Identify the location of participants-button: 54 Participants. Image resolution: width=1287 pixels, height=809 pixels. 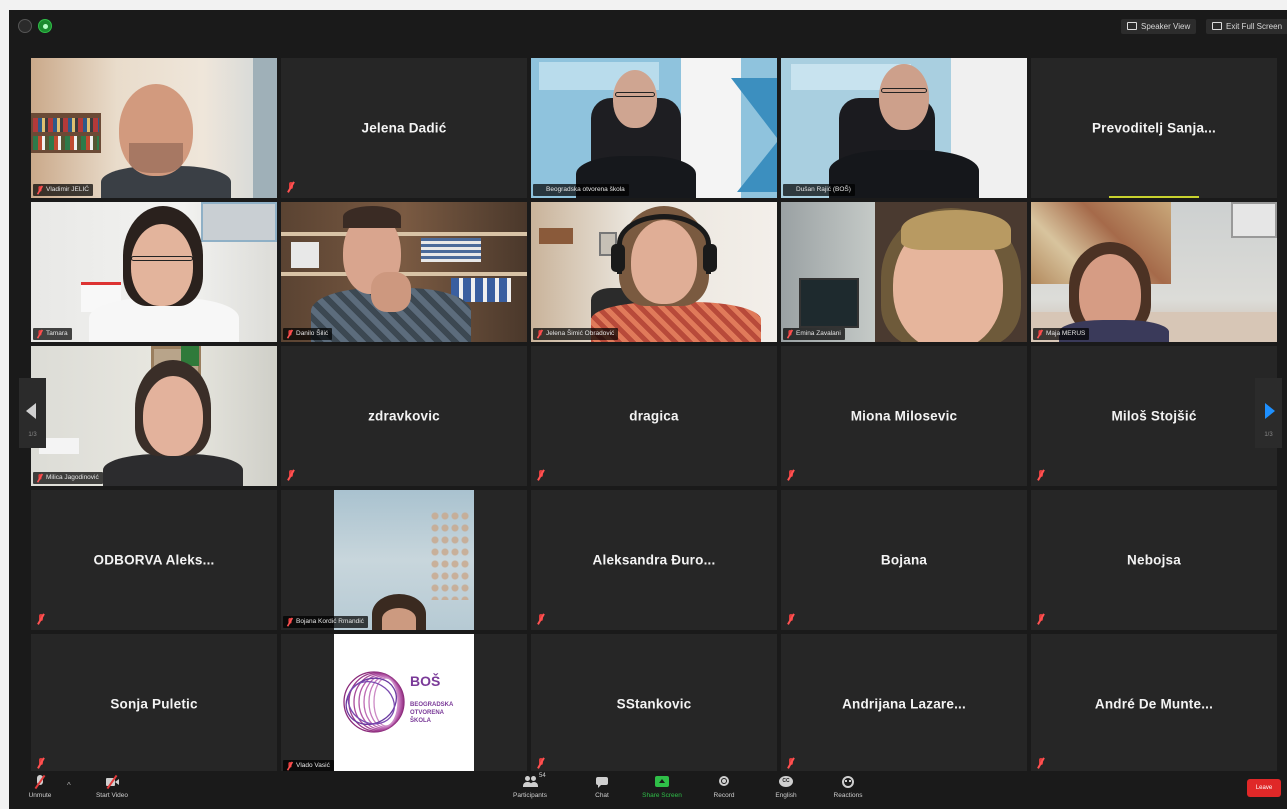
(530, 786).